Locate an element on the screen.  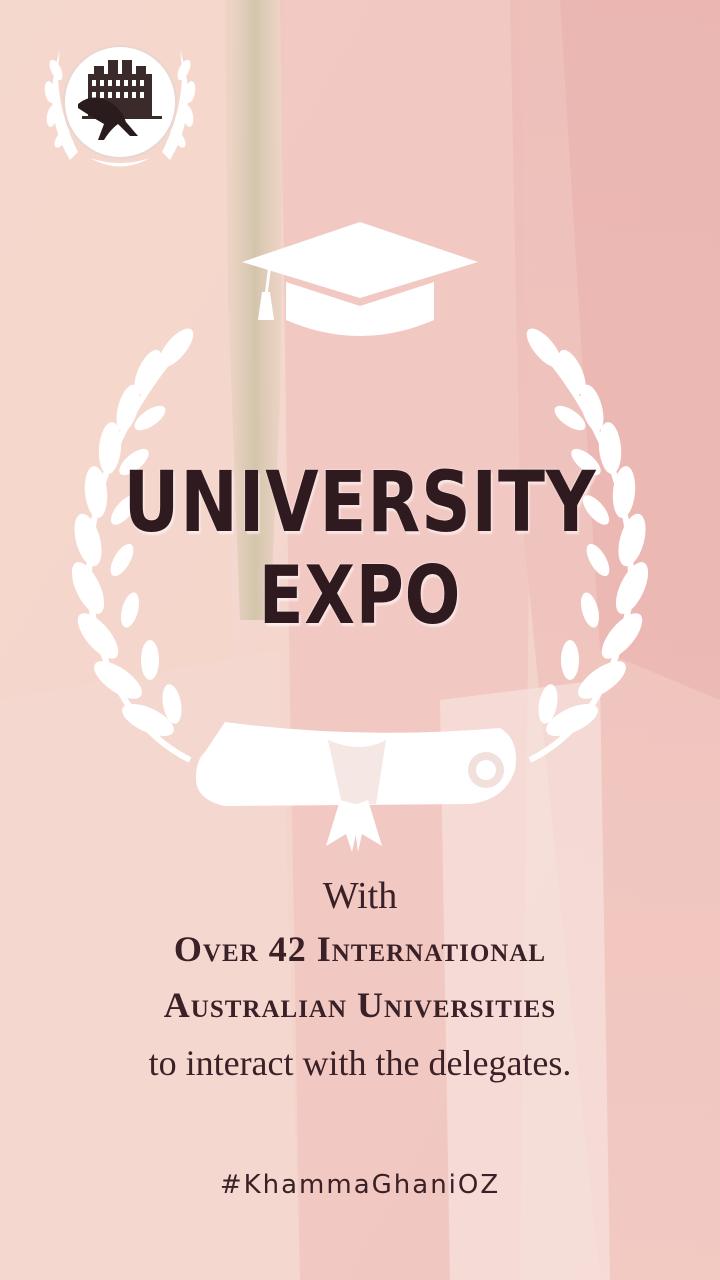
highlight-line-1: Over 42 International is located at coordinates (360, 949).